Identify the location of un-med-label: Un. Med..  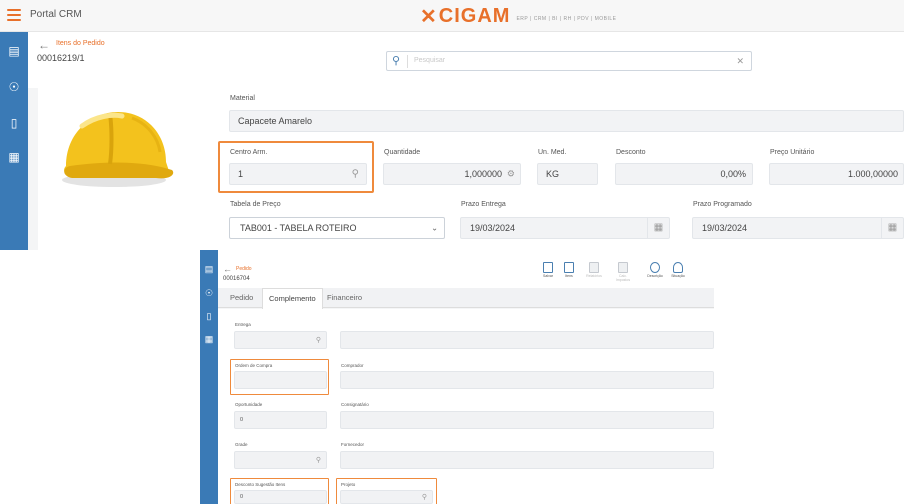
(552, 152).